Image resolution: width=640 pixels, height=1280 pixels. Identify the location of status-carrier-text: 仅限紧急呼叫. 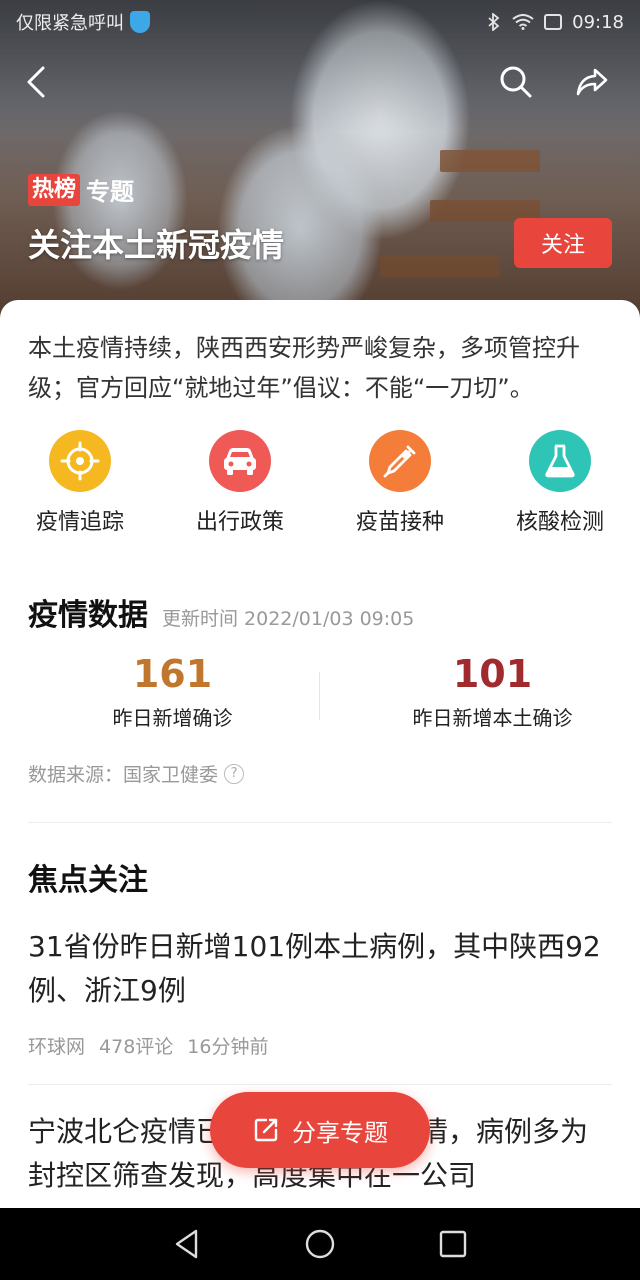
(70, 23).